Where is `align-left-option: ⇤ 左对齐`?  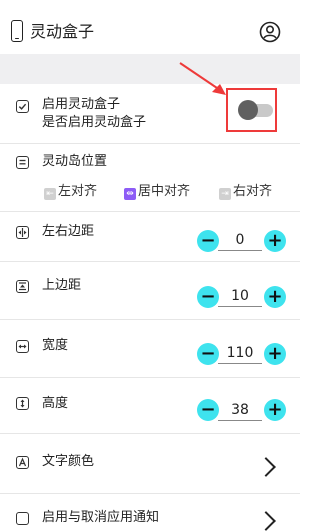 align-left-option: ⇤ 左对齐 is located at coordinates (70, 192).